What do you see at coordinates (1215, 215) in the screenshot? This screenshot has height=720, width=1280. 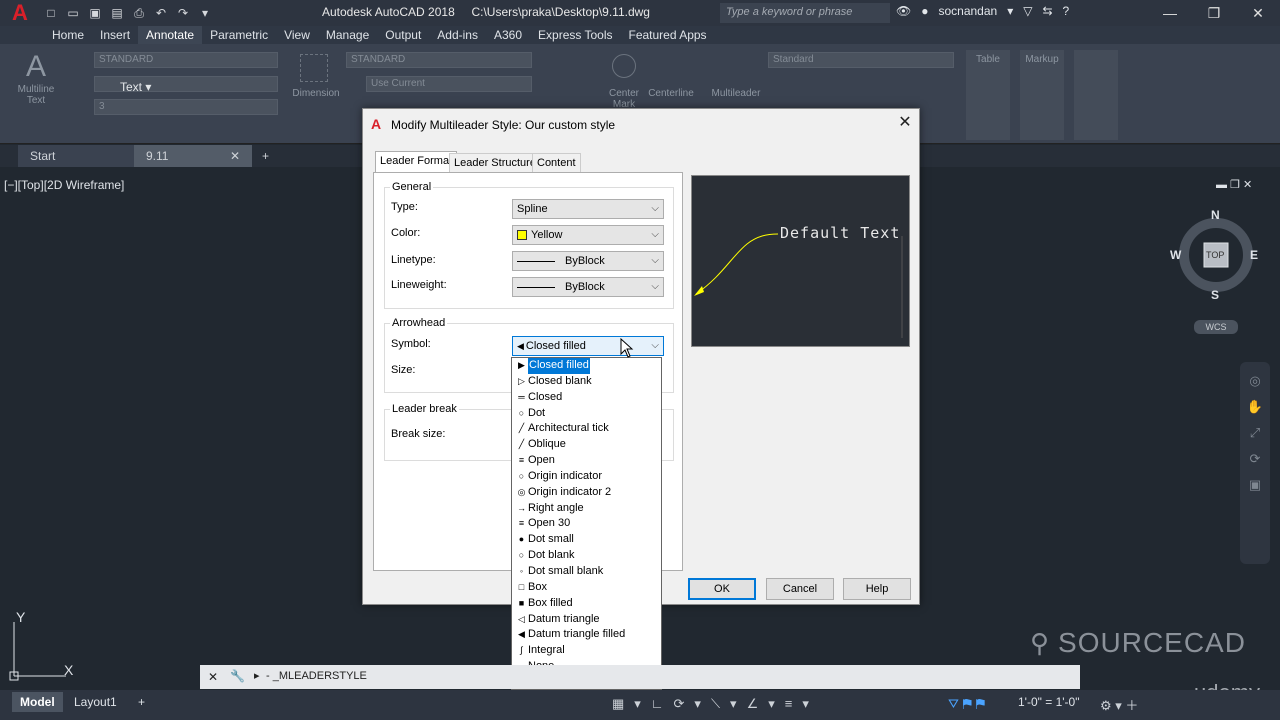 I see `compass-north: N` at bounding box center [1215, 215].